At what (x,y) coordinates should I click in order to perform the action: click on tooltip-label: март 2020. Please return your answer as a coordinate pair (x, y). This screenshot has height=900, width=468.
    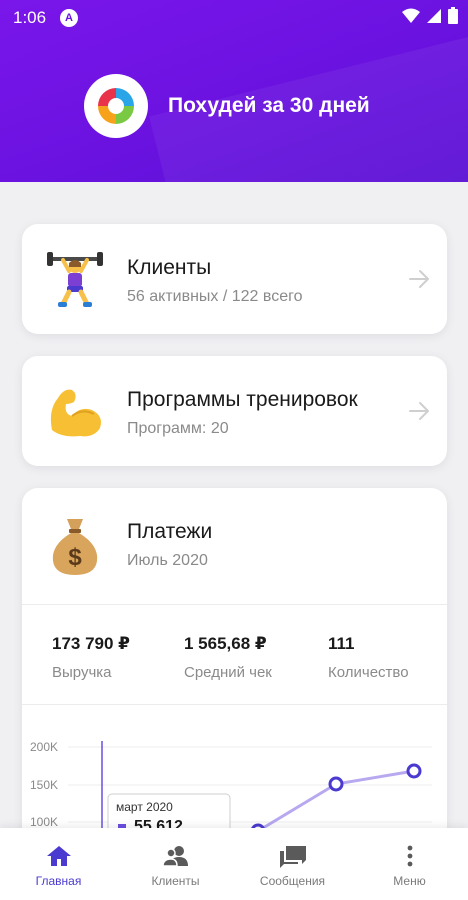
    Looking at the image, I should click on (144, 807).